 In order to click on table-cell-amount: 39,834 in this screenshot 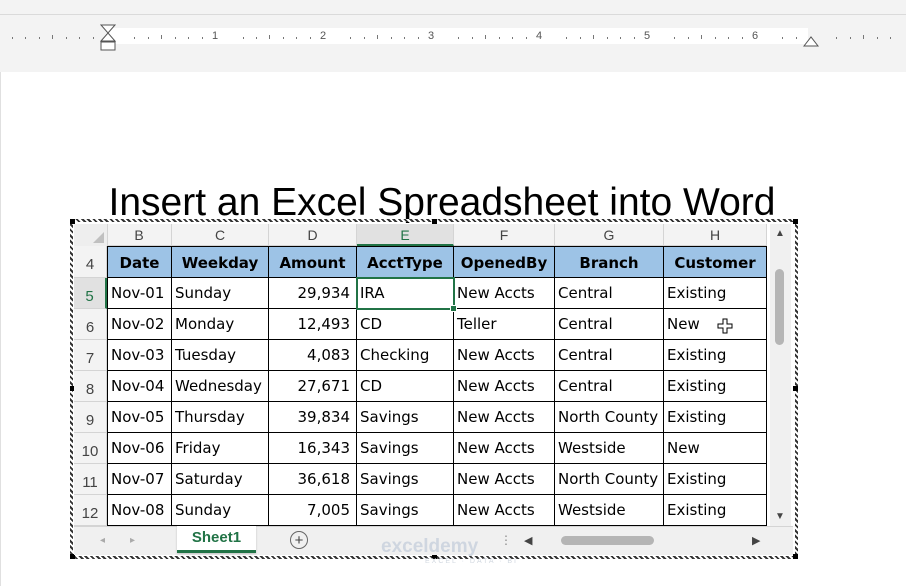, I will do `click(313, 417)`.